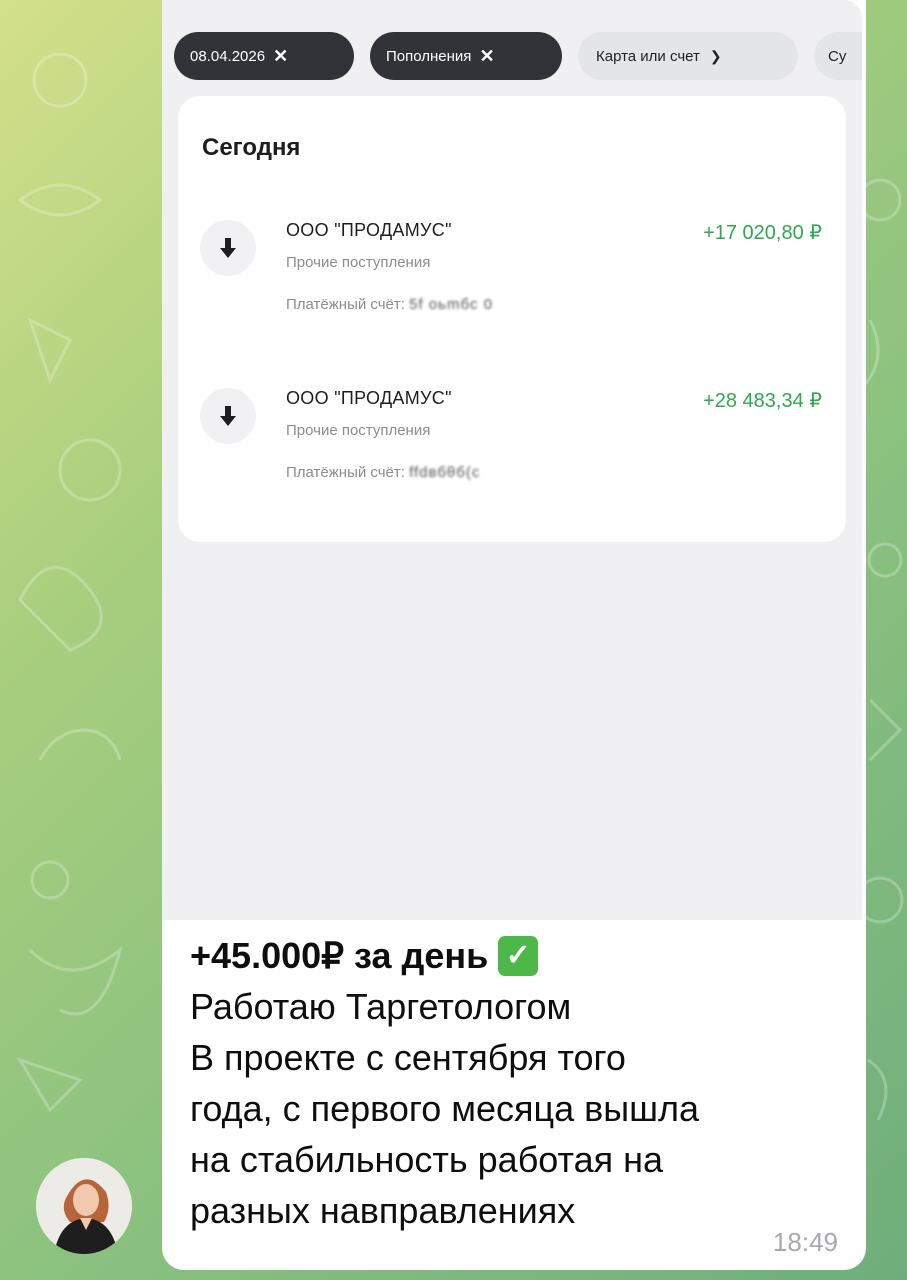  I want to click on filter-chip-truncated: Су, so click(838, 56).